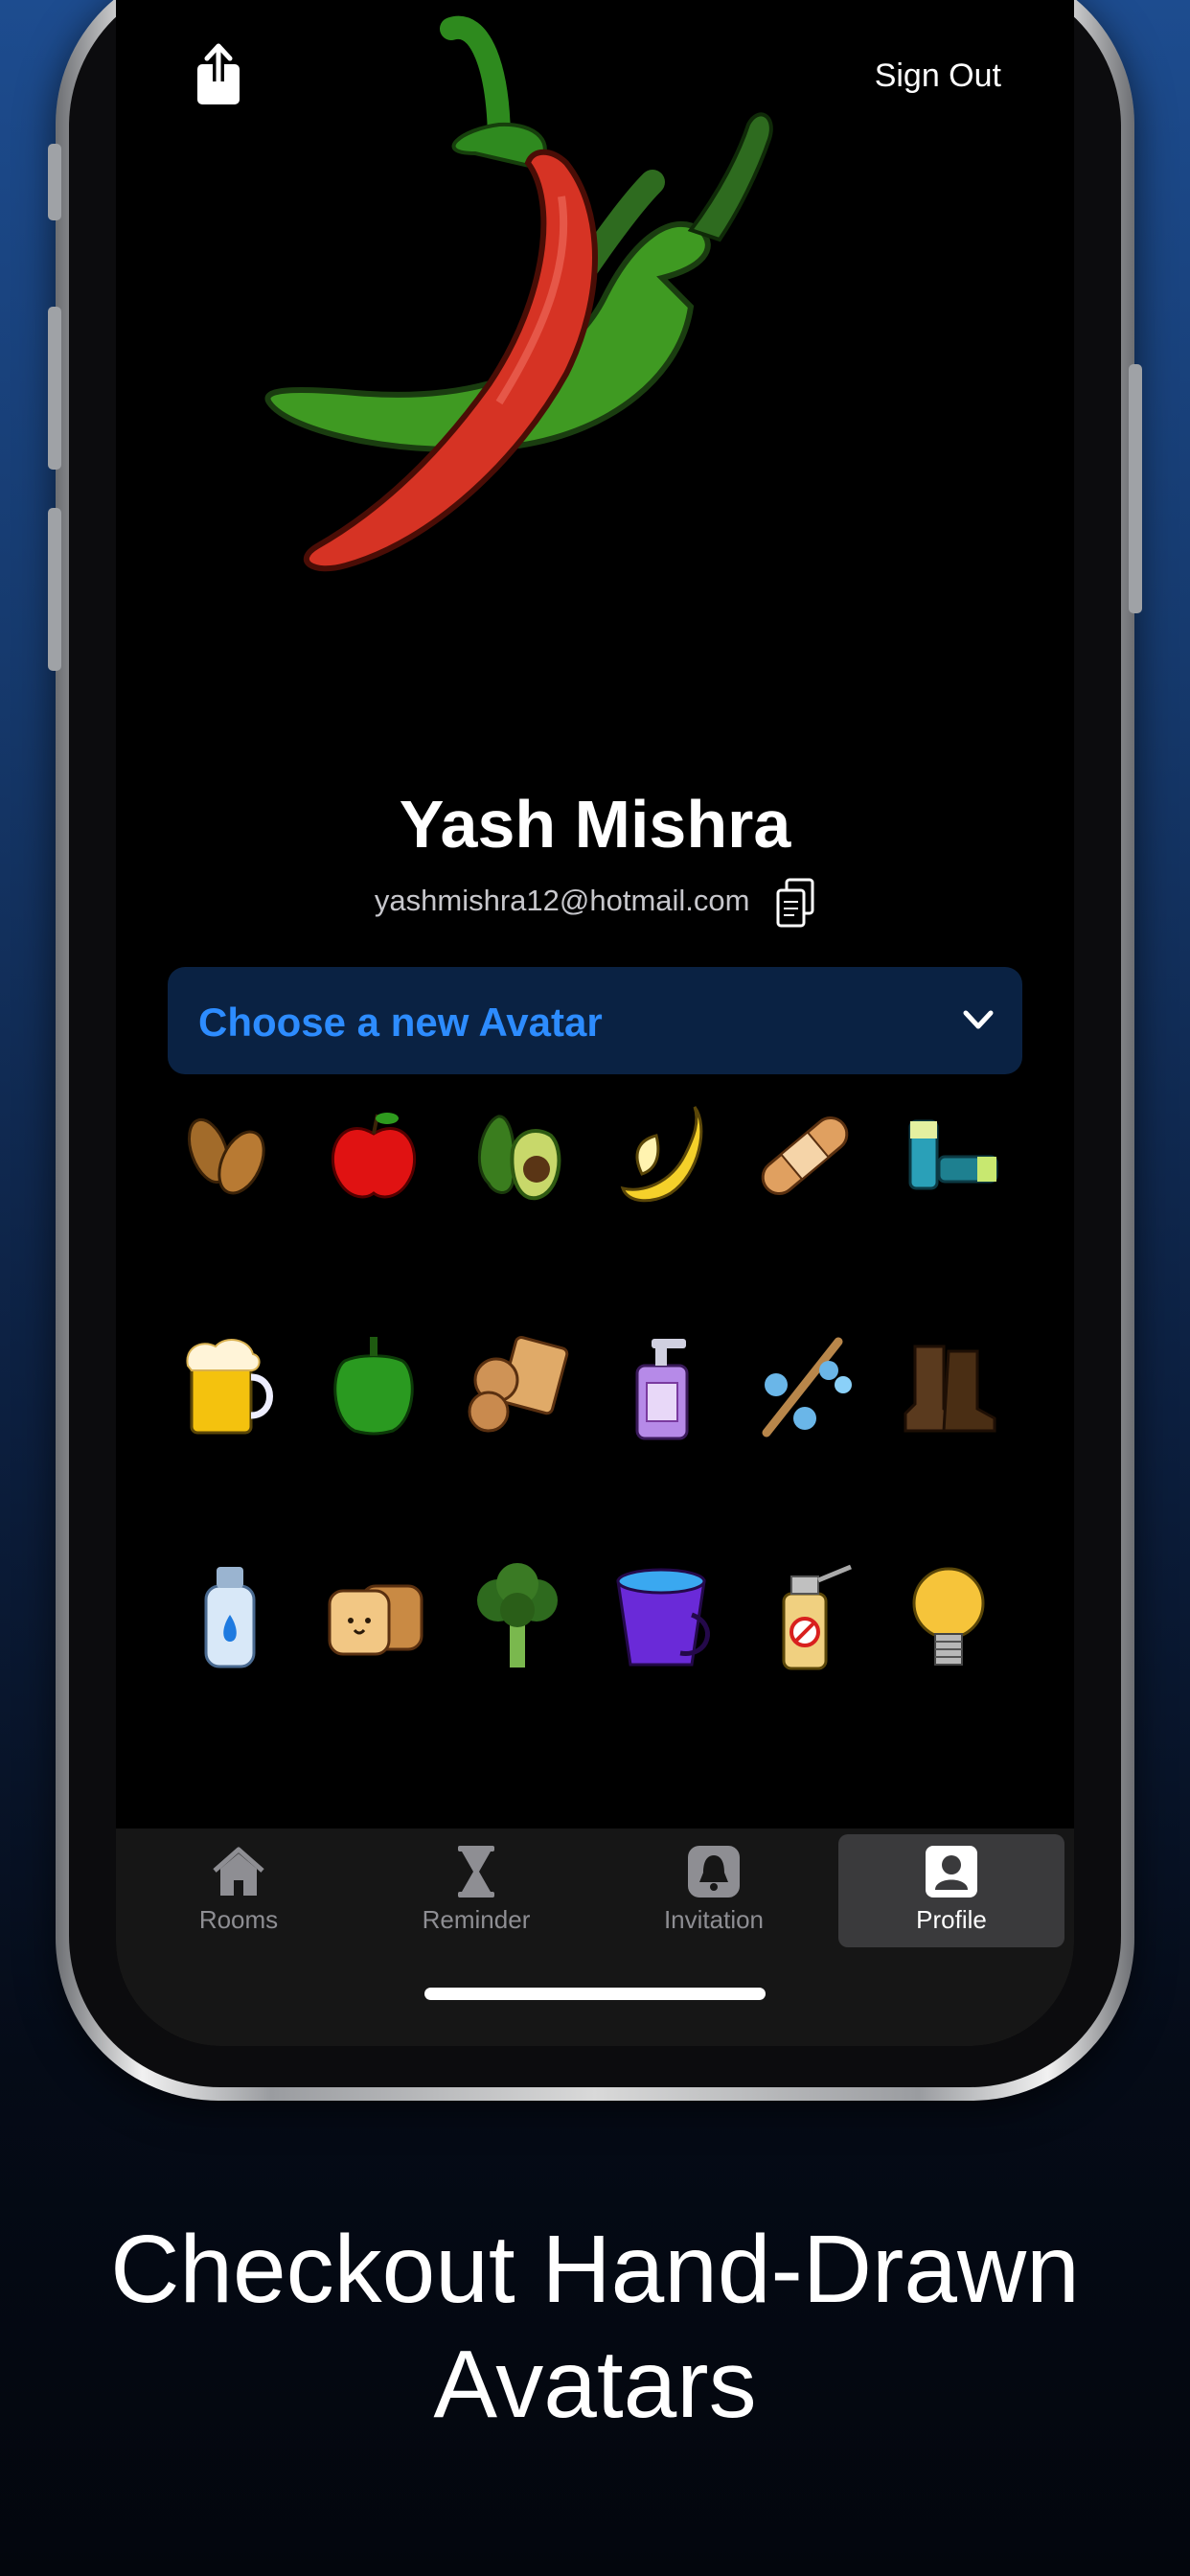 The image size is (1190, 2576). Describe the element at coordinates (218, 74) in the screenshot. I see `share-icon` at that location.